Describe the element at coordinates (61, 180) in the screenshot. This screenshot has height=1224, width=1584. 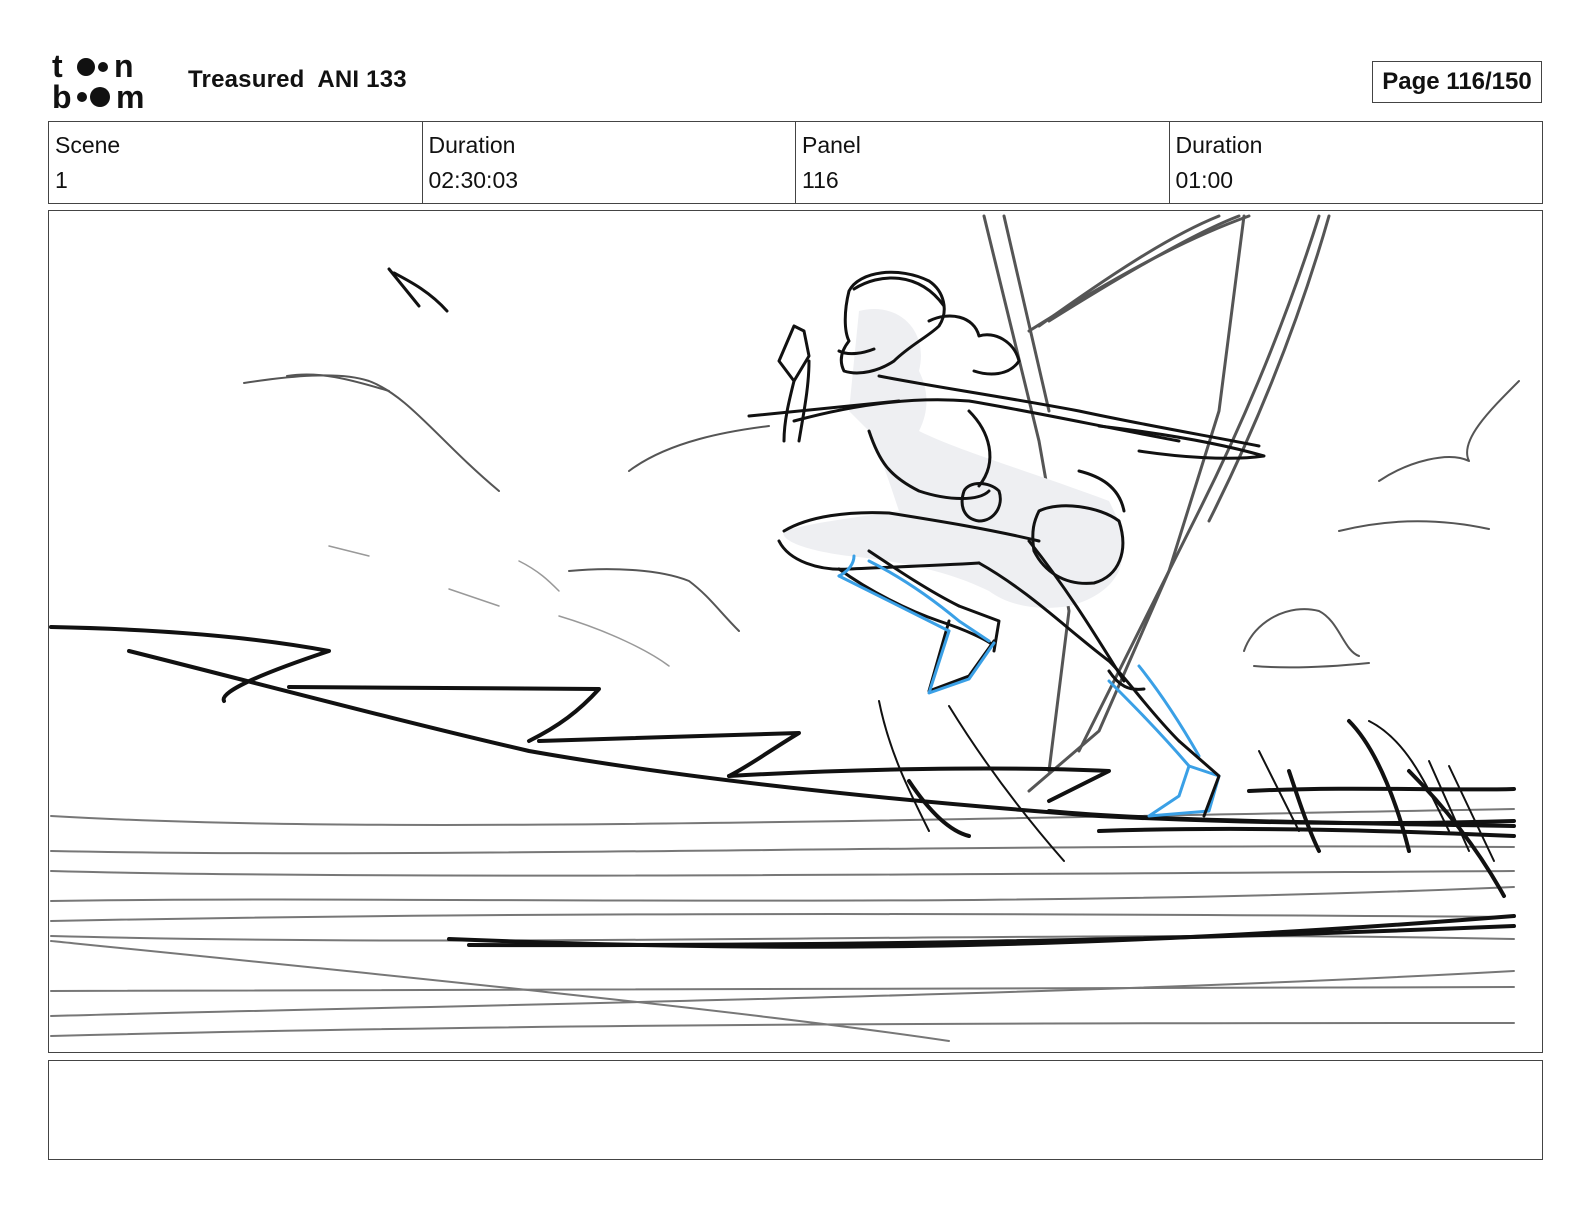
I see `scene-value: 1` at that location.